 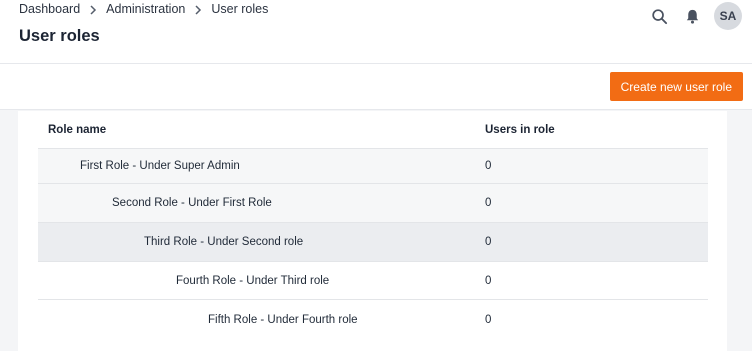 What do you see at coordinates (160, 166) in the screenshot?
I see `role-name-cell: First Role - Under Super Admin` at bounding box center [160, 166].